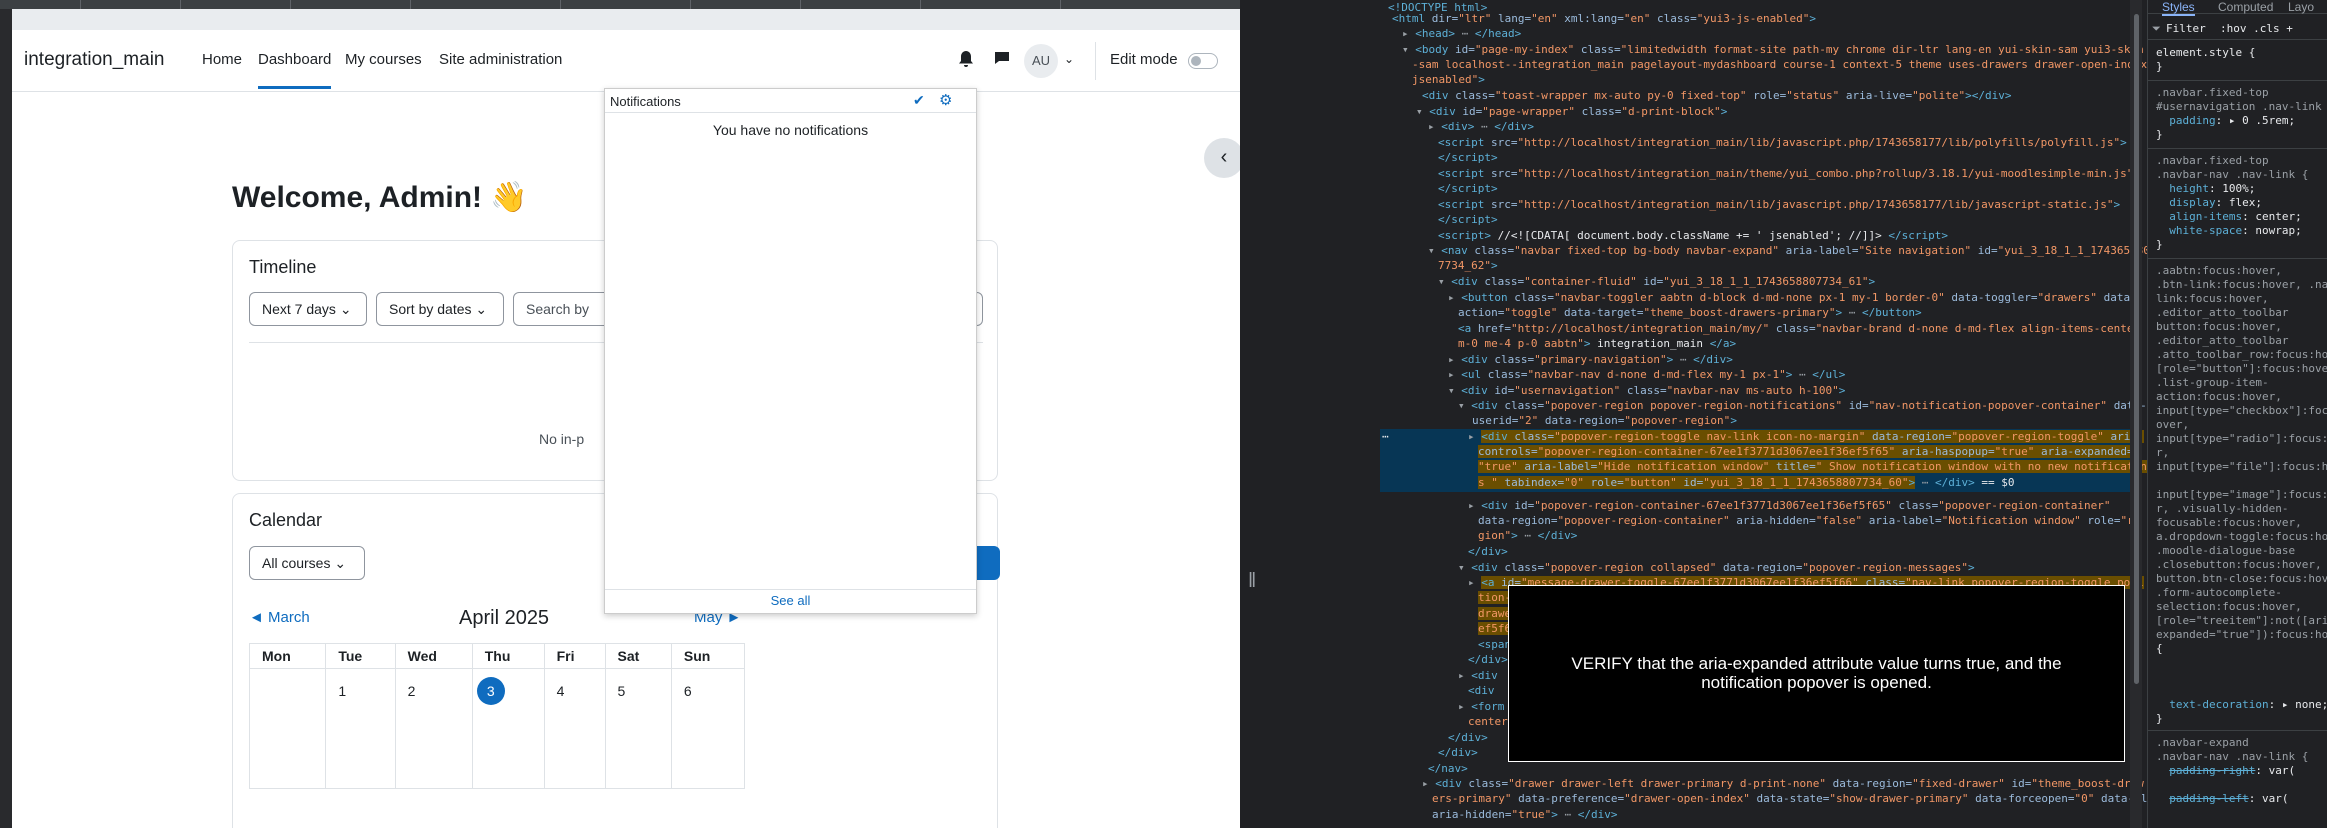 The width and height of the screenshot is (2327, 828). I want to click on selected-marker: == $0, so click(1998, 482).